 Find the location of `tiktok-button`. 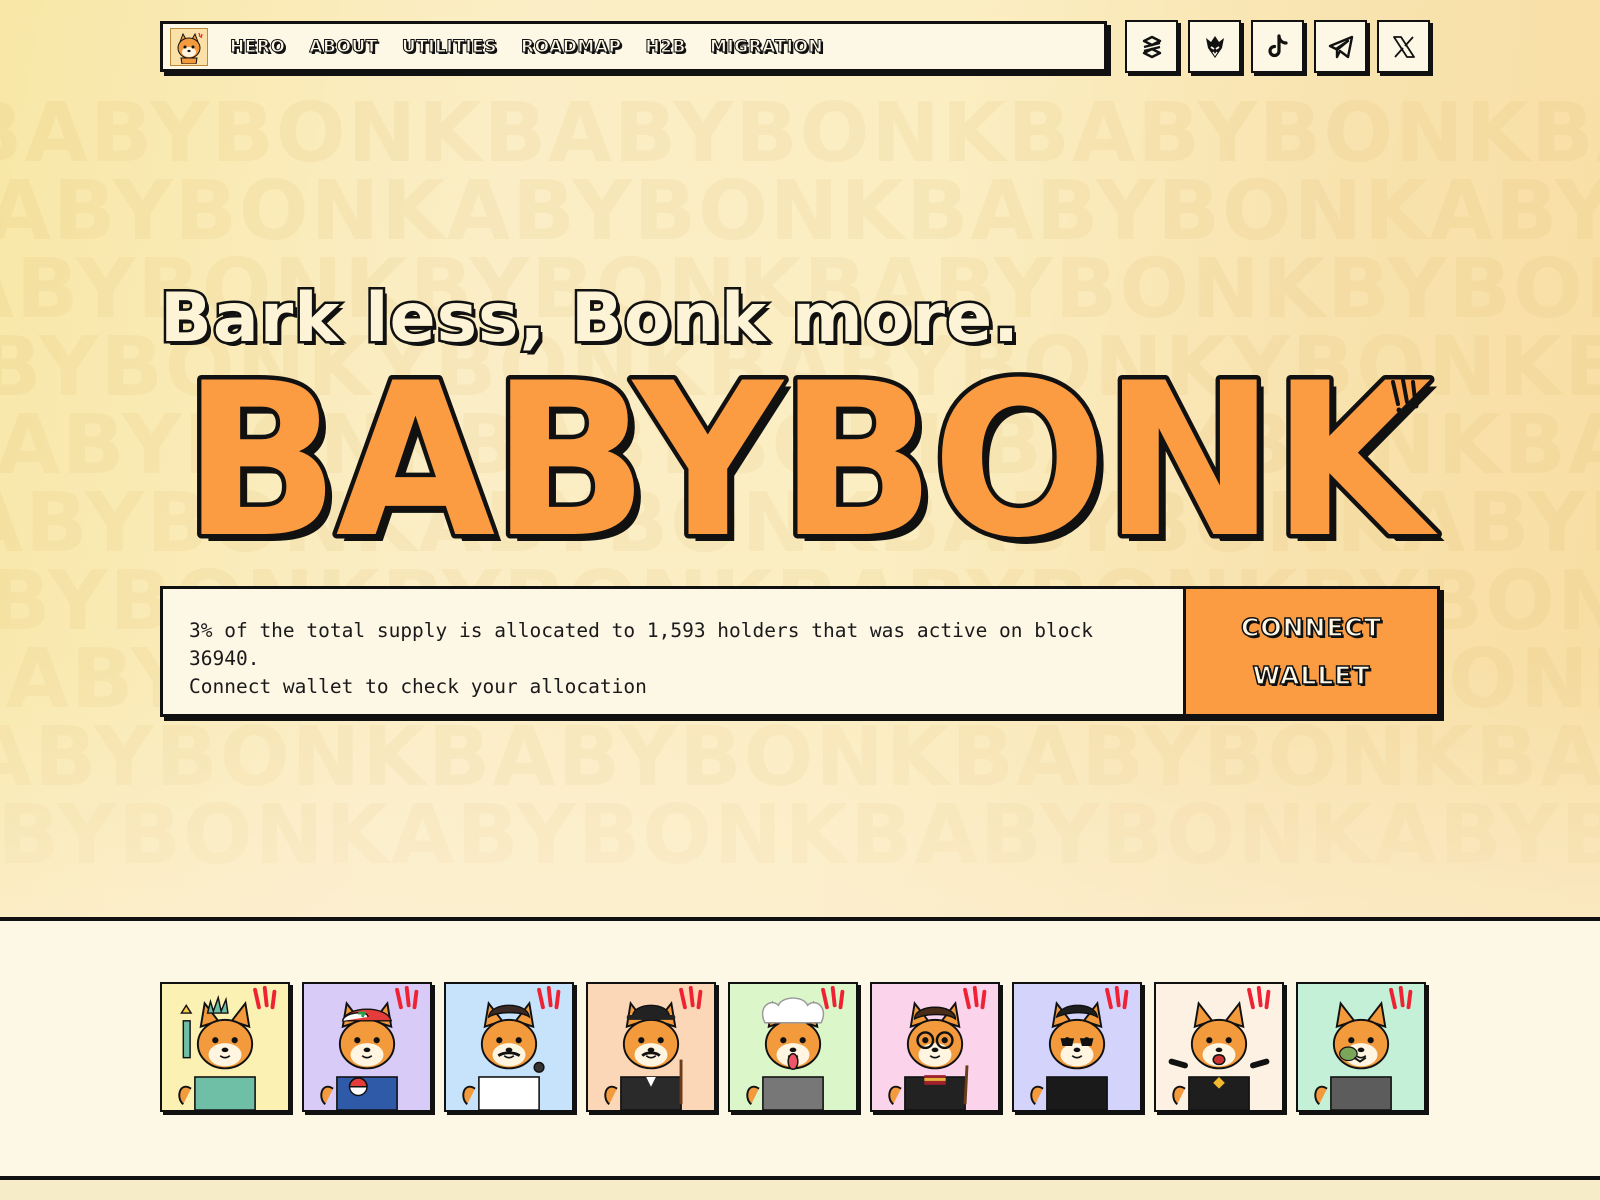

tiktok-button is located at coordinates (1277, 46).